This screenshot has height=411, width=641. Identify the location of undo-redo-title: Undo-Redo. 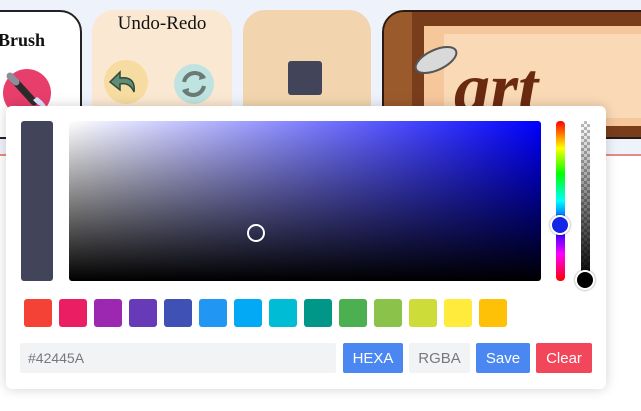
(162, 23).